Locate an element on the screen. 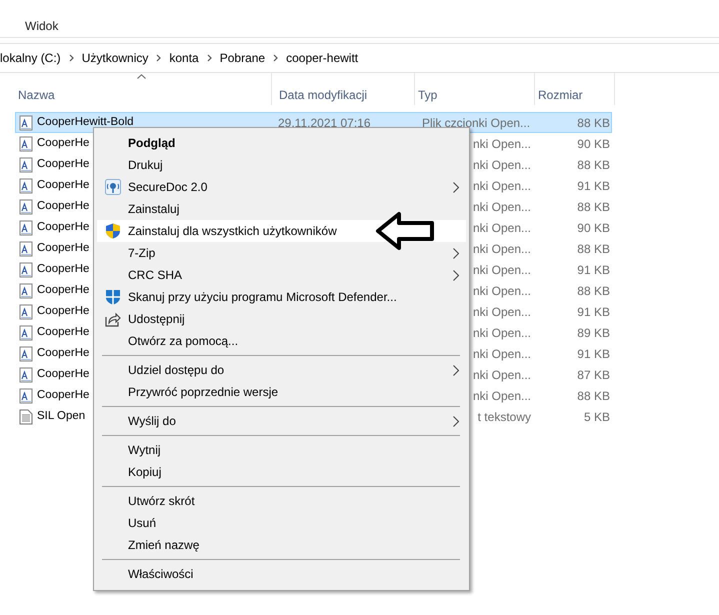  file-name: CooperHewitt-Bold is located at coordinates (85, 122).